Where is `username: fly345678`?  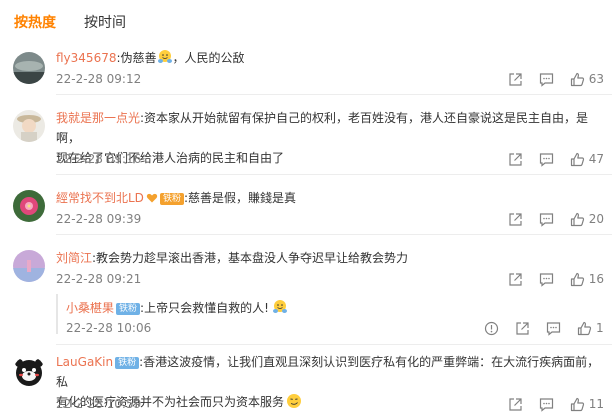 username: fly345678 is located at coordinates (86, 58).